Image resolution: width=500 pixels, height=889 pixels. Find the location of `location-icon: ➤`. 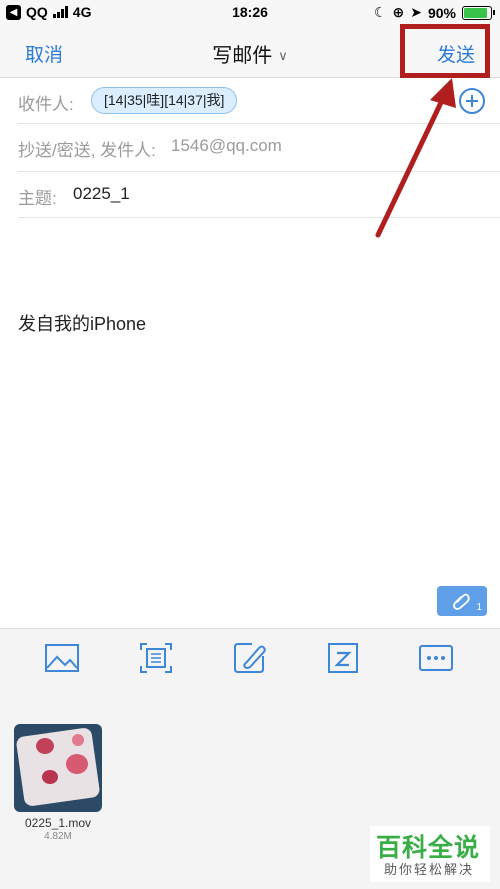

location-icon: ➤ is located at coordinates (416, 12).